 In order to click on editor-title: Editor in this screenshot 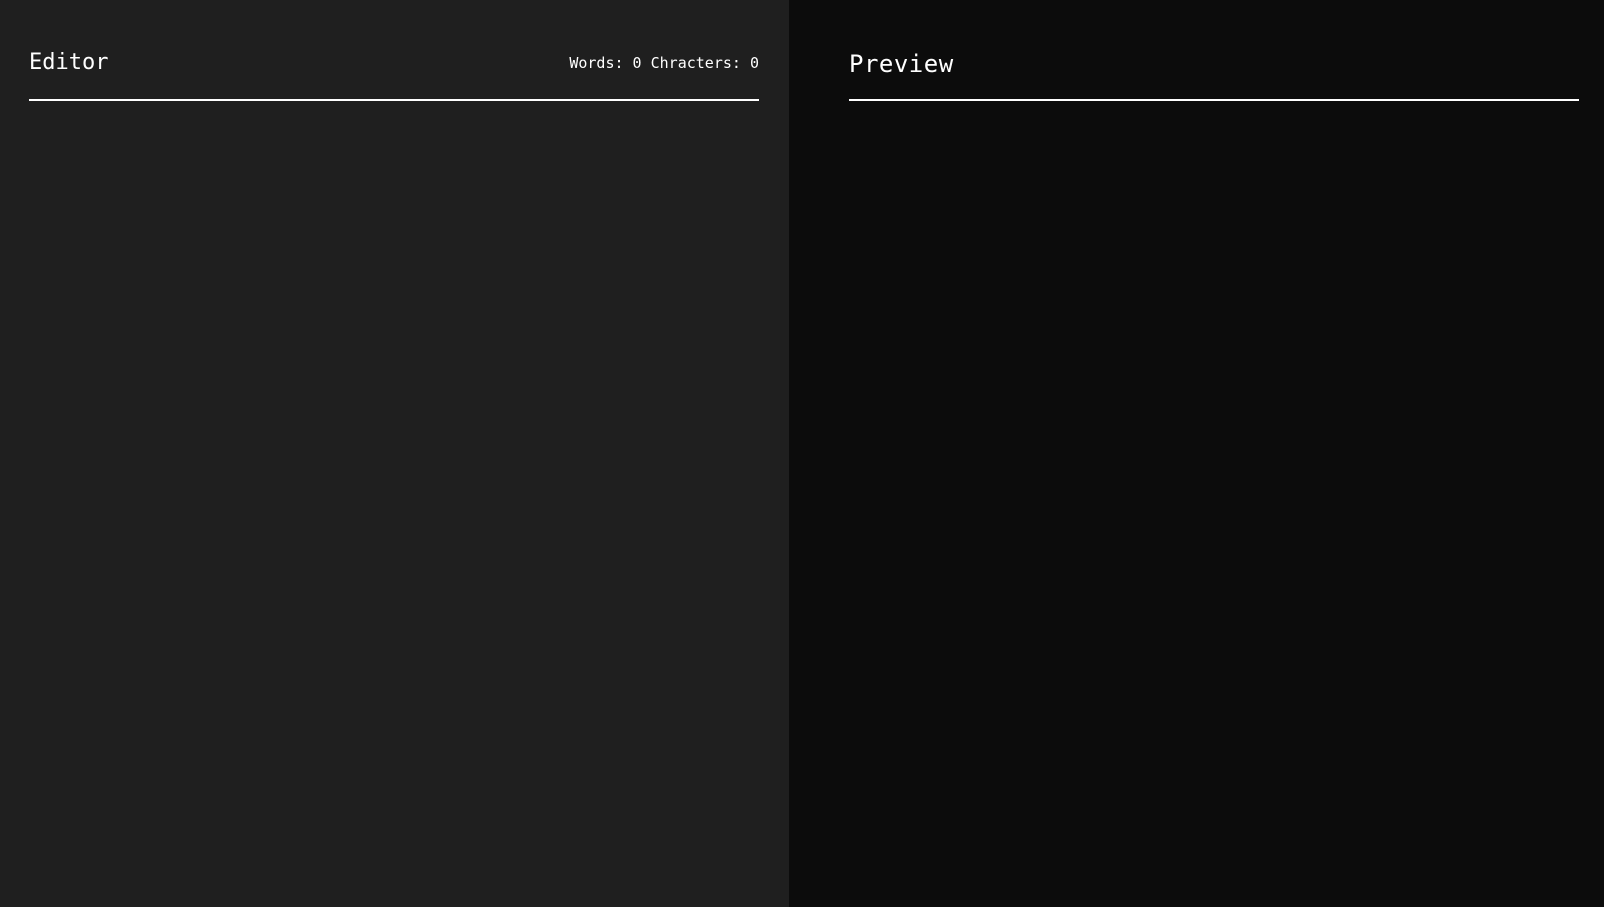, I will do `click(69, 62)`.